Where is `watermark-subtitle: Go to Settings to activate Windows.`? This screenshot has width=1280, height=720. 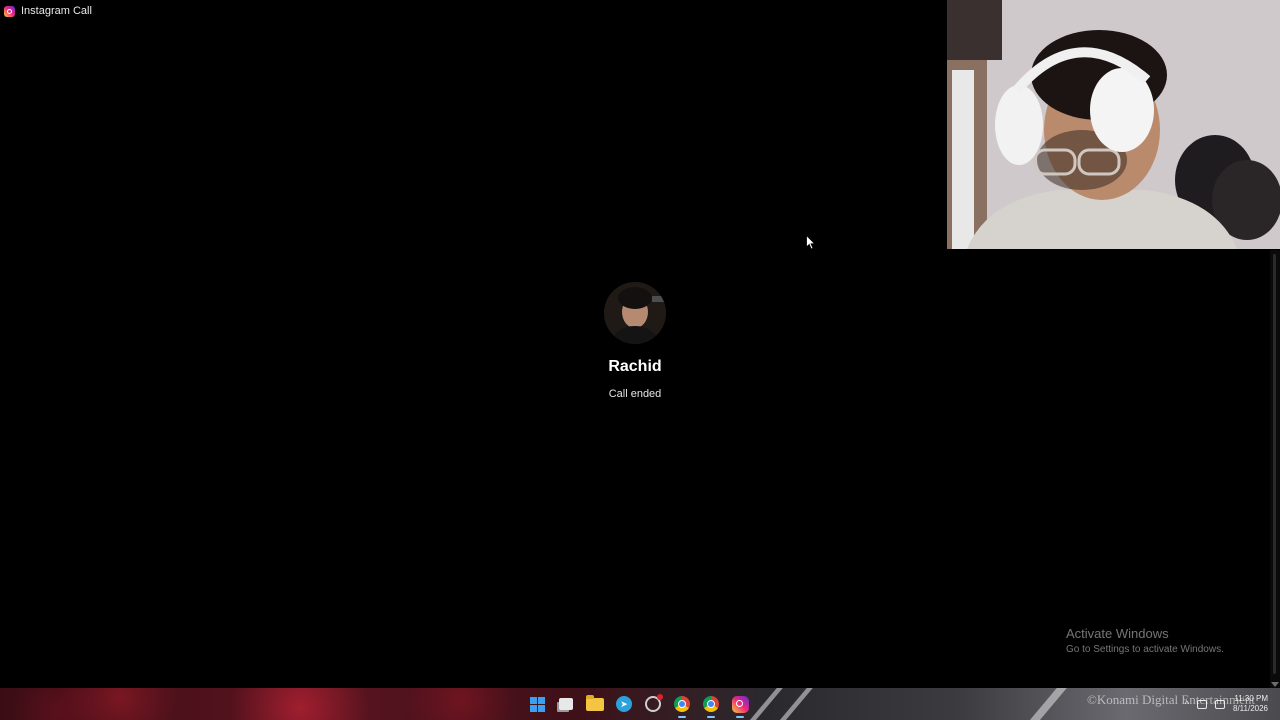
watermark-subtitle: Go to Settings to activate Windows. is located at coordinates (1145, 649).